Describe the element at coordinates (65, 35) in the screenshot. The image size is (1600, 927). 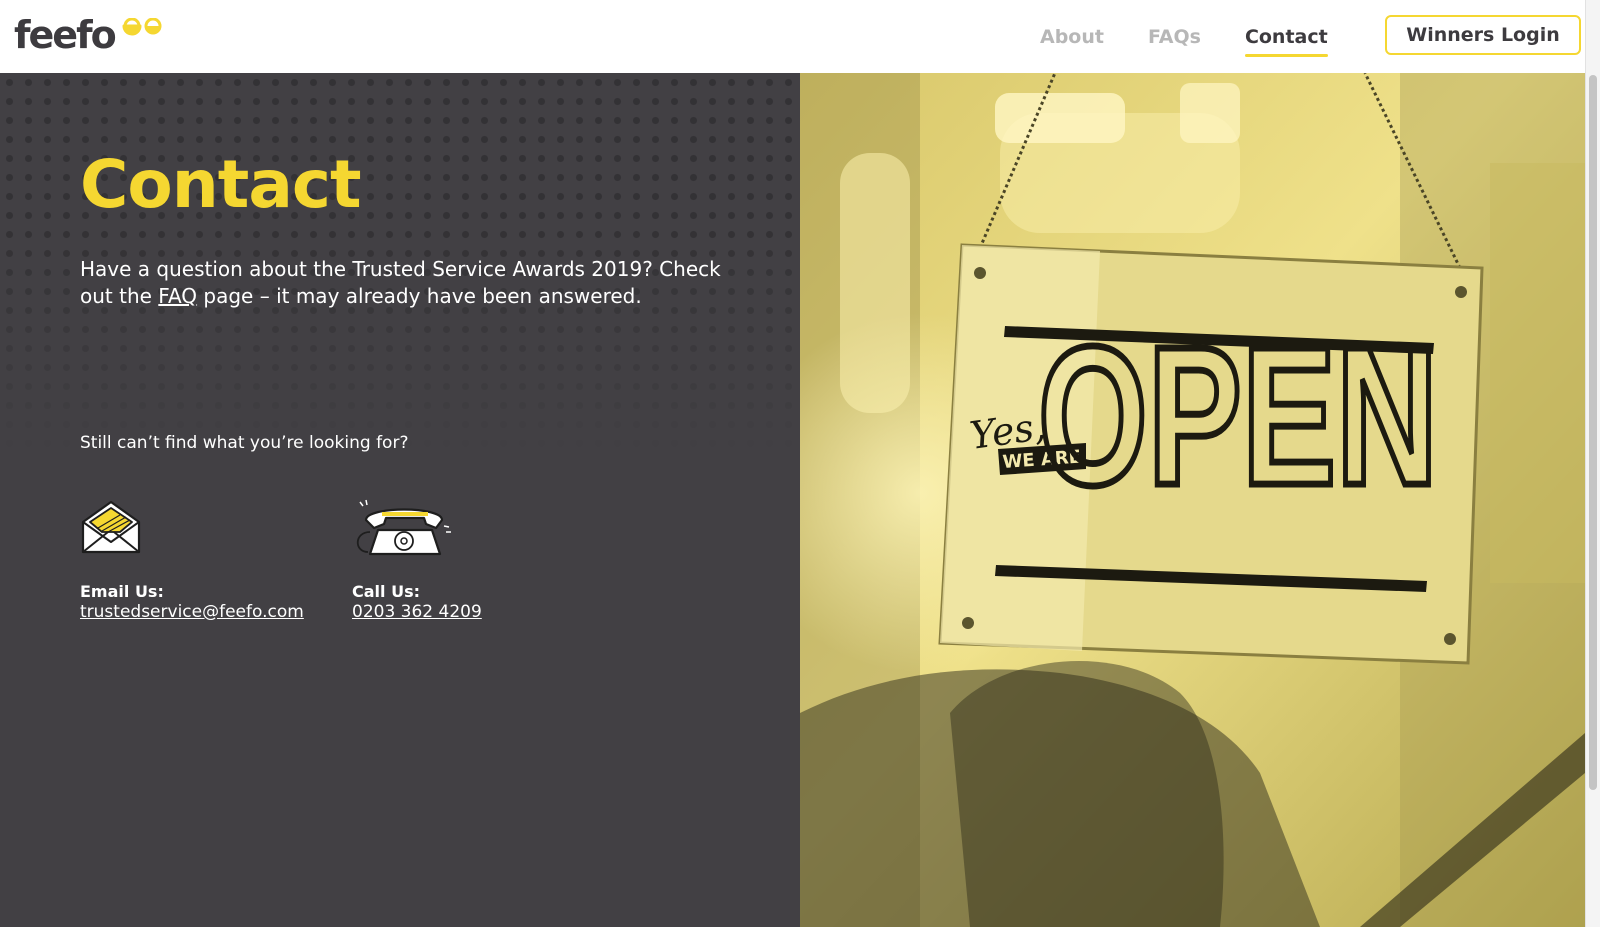
I see `logo-wordmark: feefo` at that location.